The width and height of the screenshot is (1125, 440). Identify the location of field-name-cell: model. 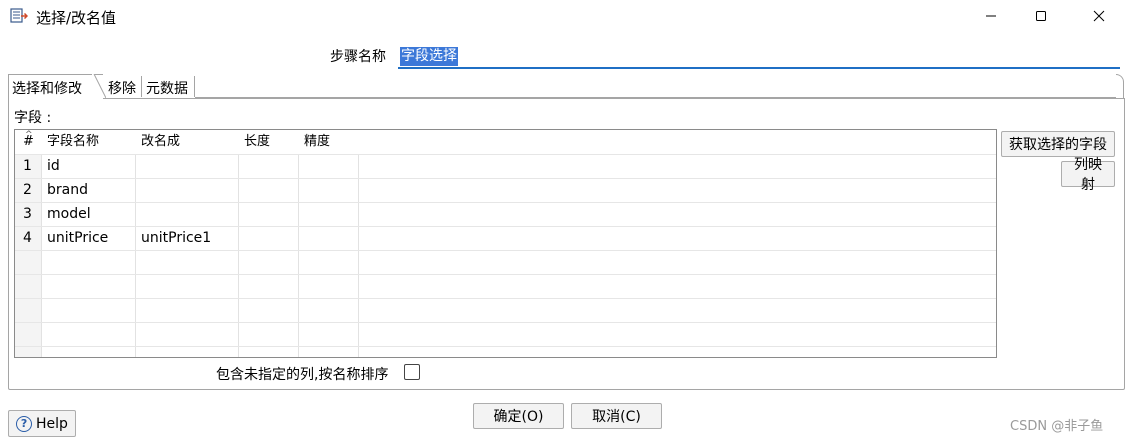
(69, 214).